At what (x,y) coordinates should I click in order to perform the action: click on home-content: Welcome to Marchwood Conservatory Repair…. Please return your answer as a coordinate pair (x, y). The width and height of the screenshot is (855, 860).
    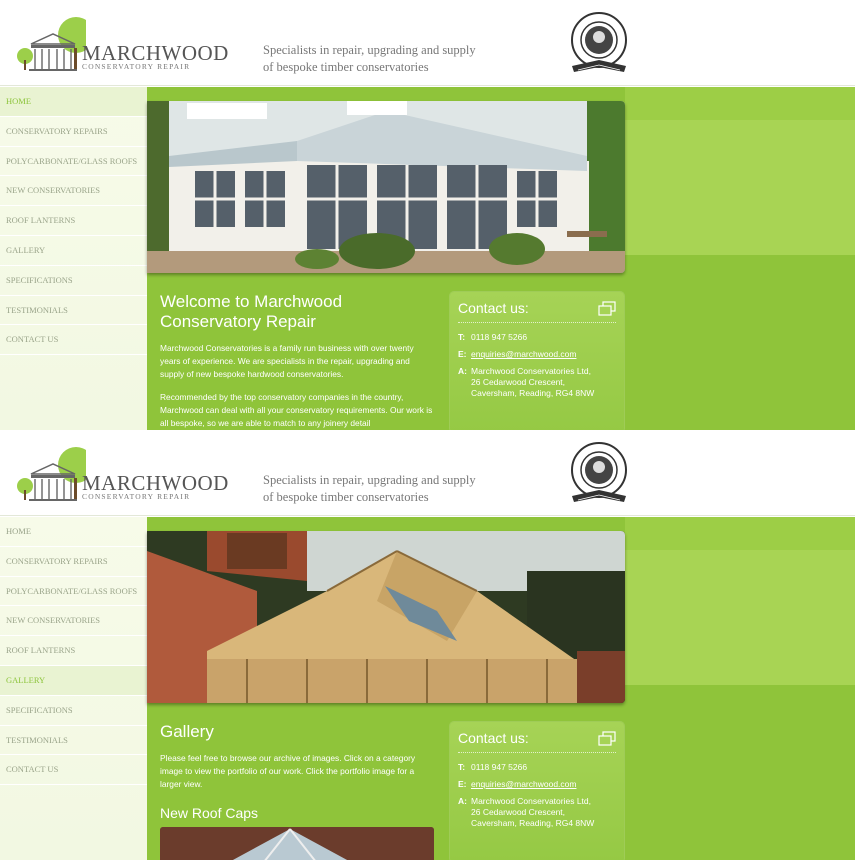
    Looking at the image, I should click on (297, 361).